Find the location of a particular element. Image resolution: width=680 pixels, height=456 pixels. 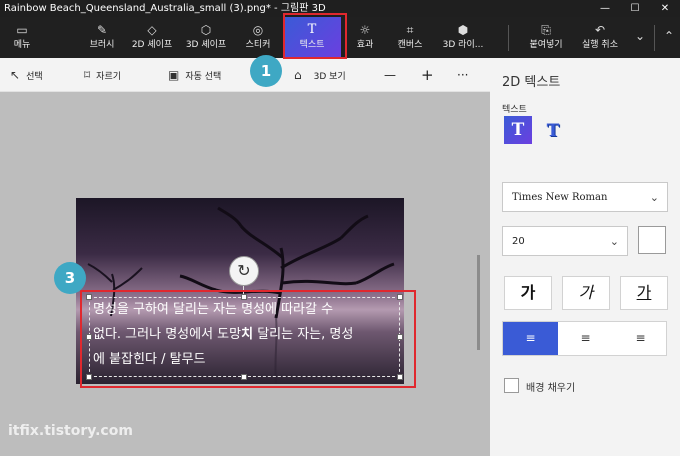

watermark: itfix.tistory.com is located at coordinates (70, 431).